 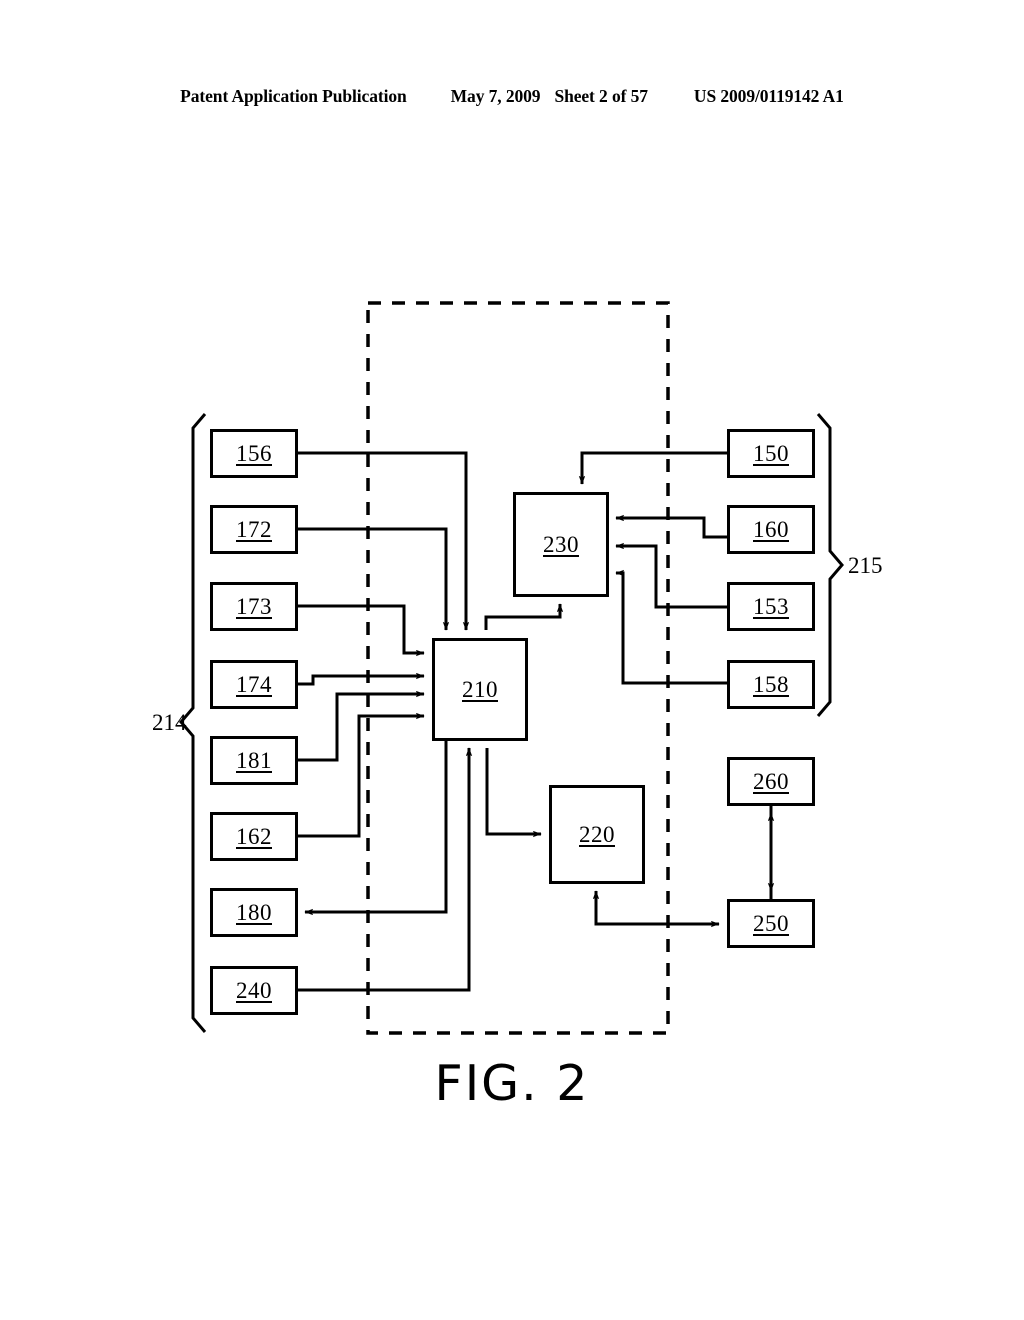 I want to click on node-172: 172, so click(x=254, y=529).